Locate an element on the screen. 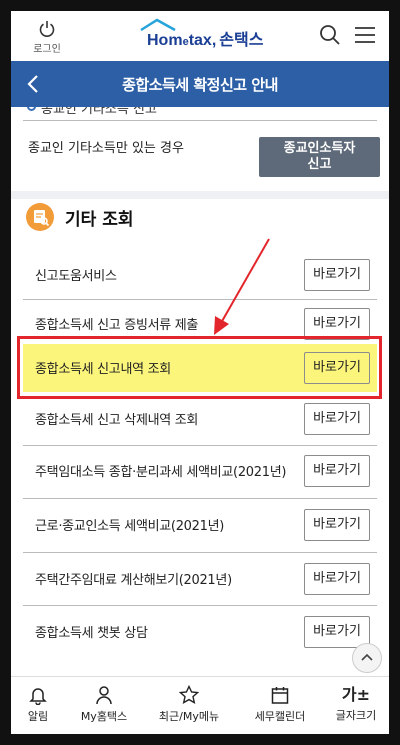 Image resolution: width=400 pixels, height=745 pixels. list-item: 근로·종교인소득 세액비교(2021년) 바로가기 is located at coordinates (200, 525).